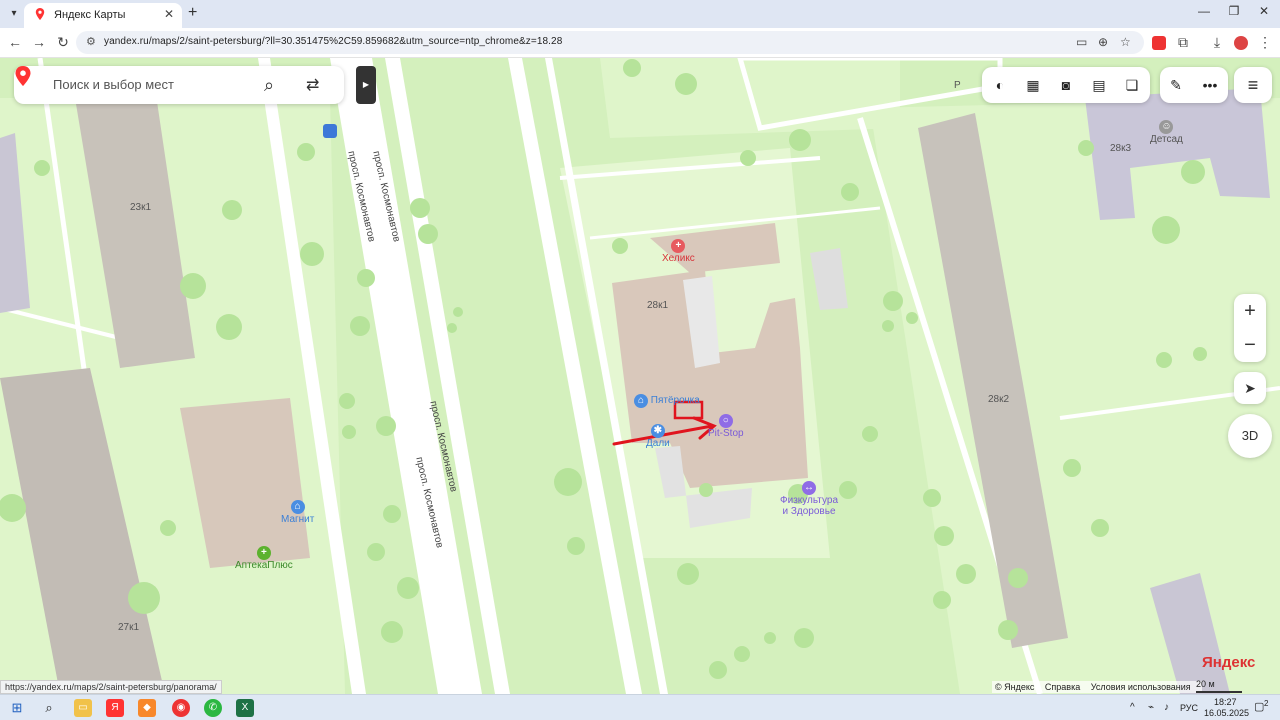 Image resolution: width=1280 pixels, height=720 pixels. I want to click on windows-start-icon: ⊞, so click(17, 708).